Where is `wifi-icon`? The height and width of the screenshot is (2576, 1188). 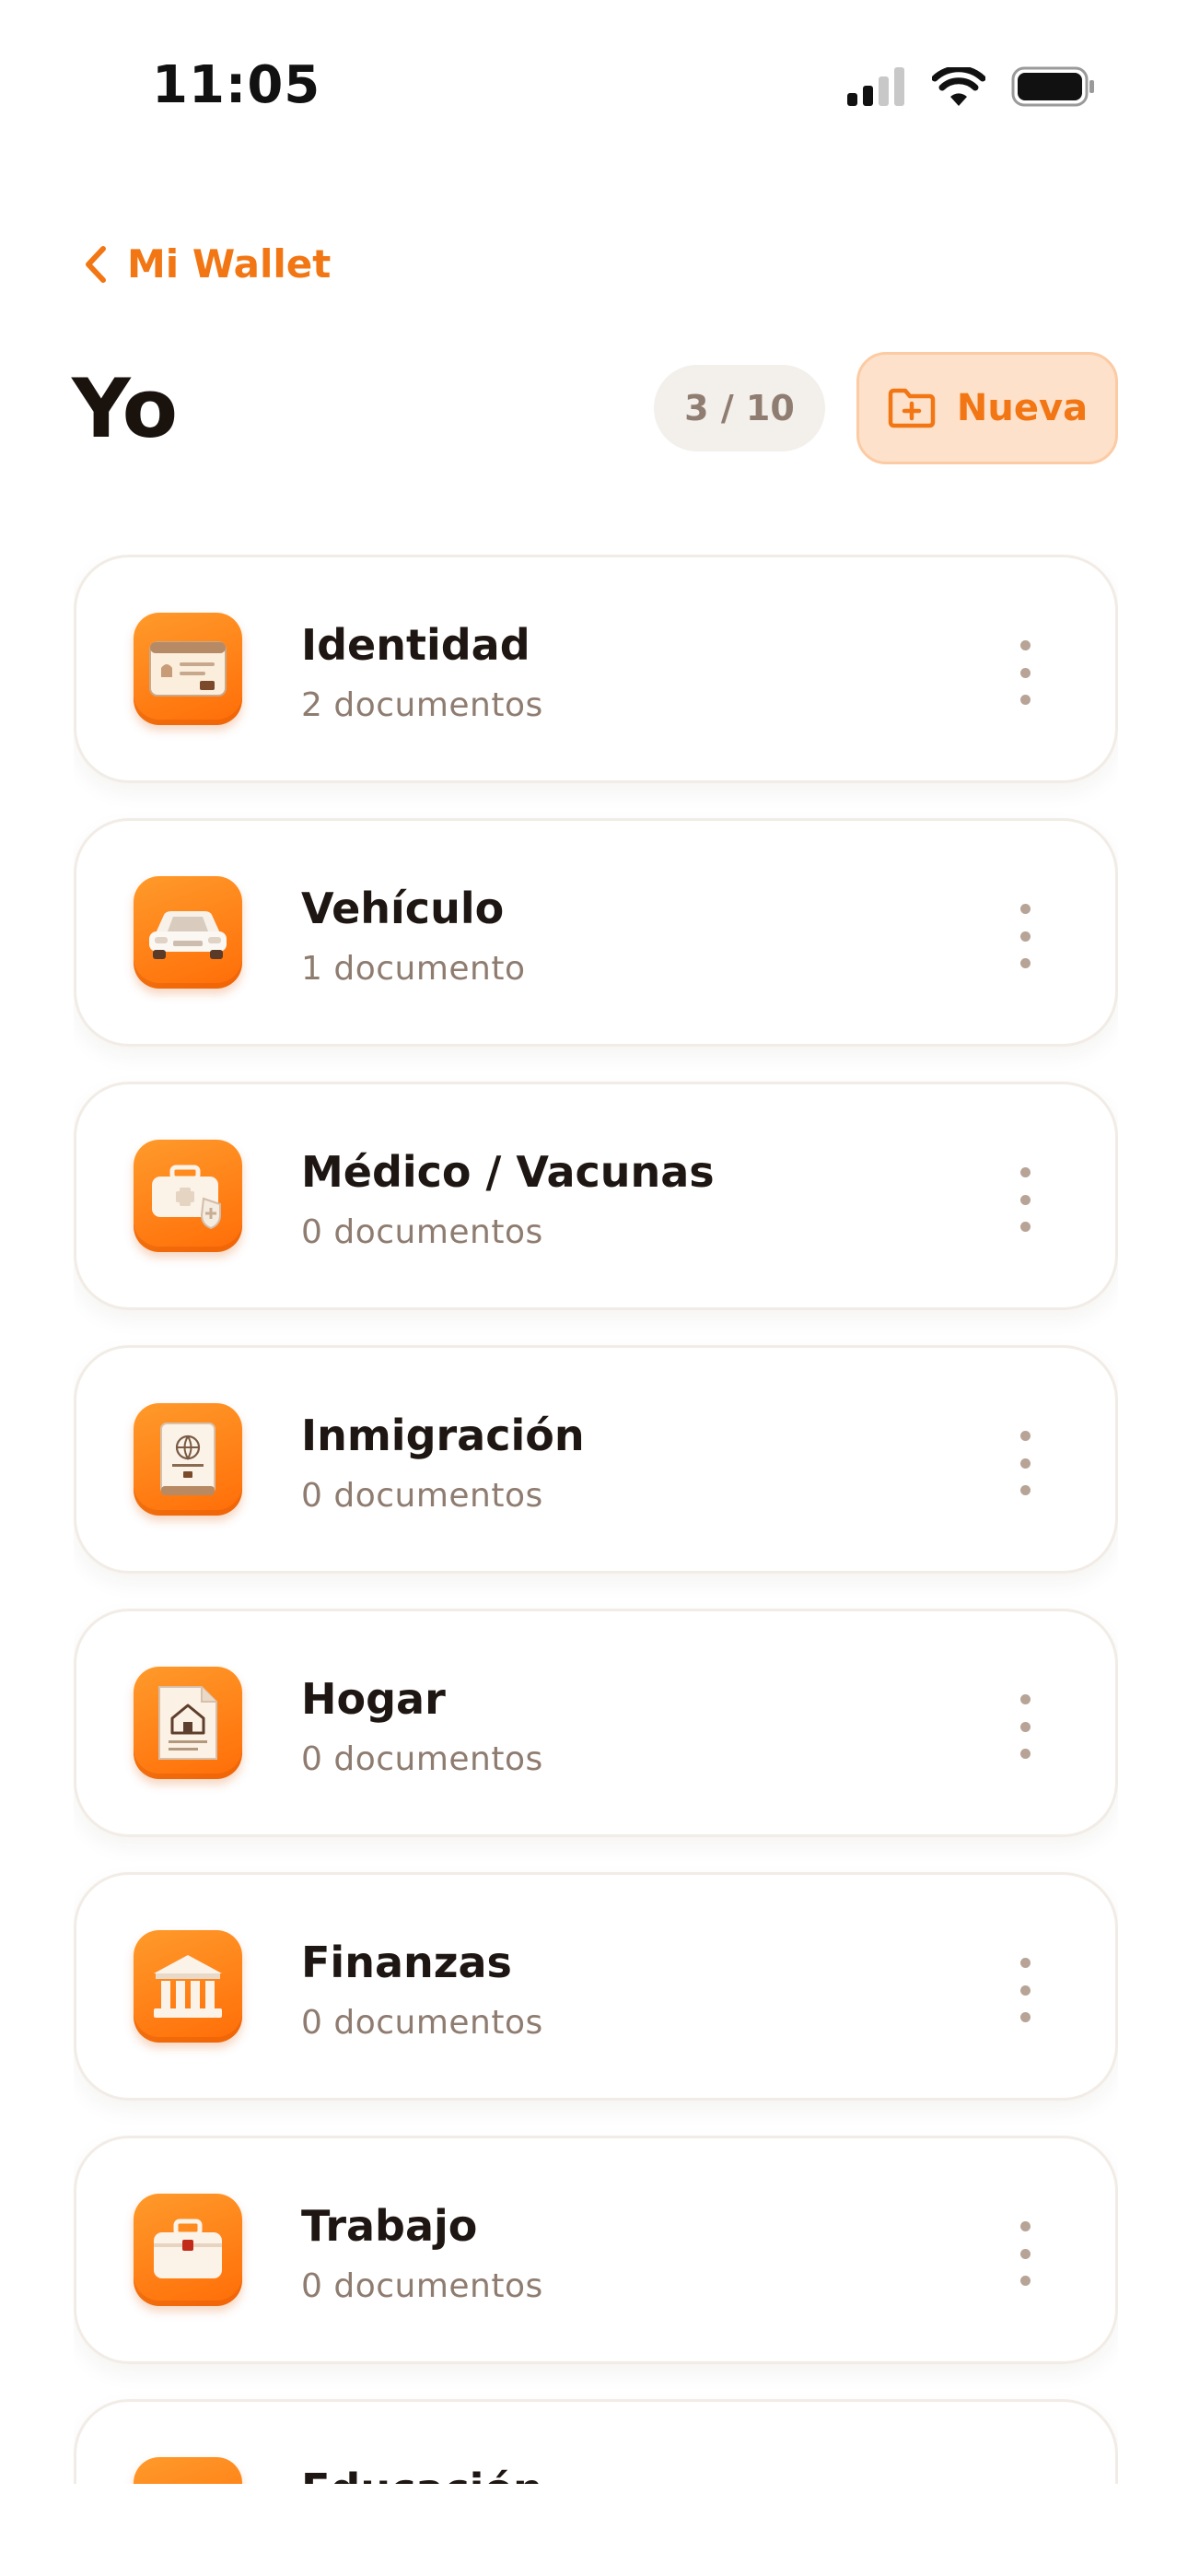 wifi-icon is located at coordinates (958, 86).